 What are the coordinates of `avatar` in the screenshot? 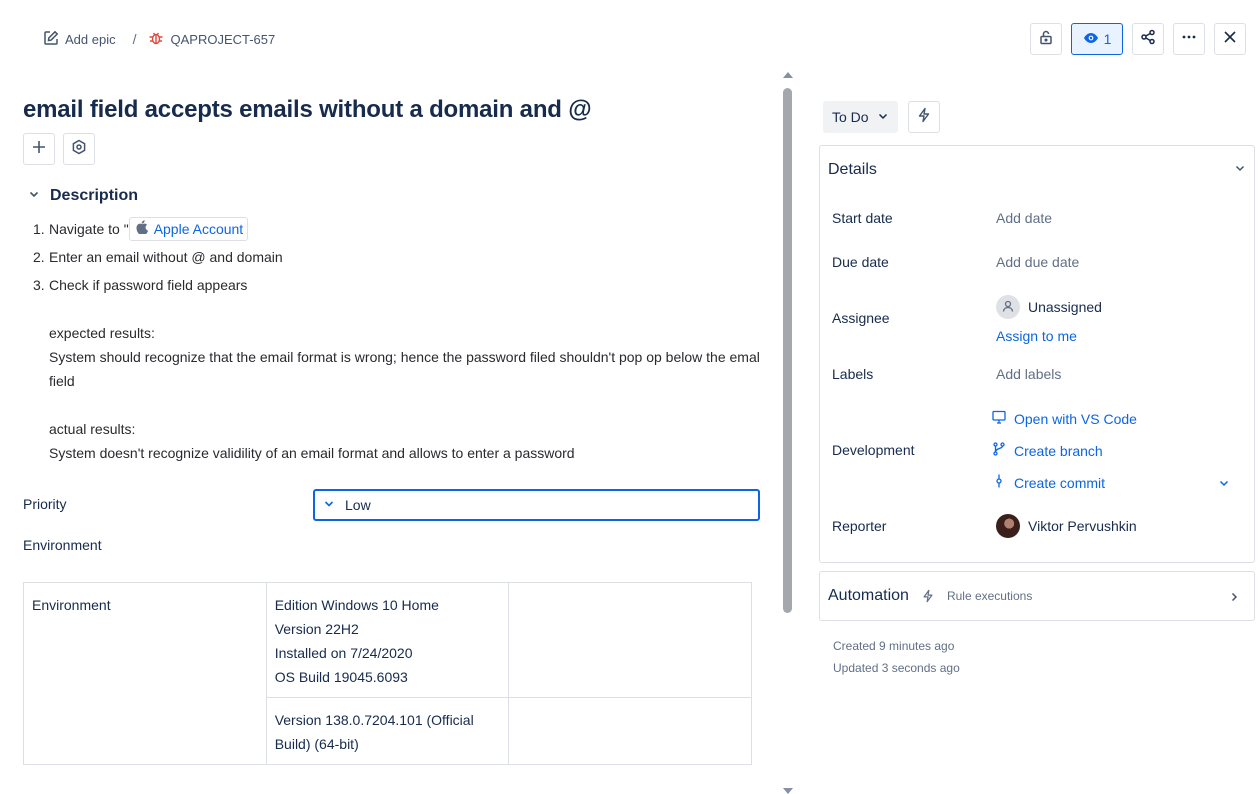 It's located at (1008, 307).